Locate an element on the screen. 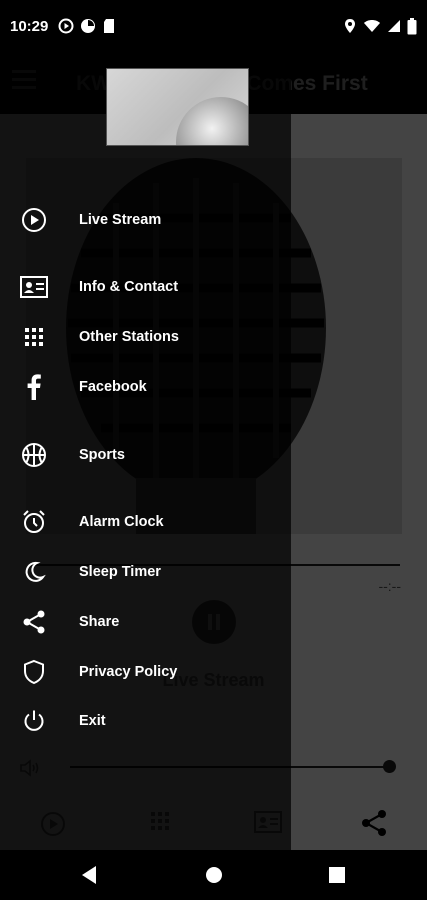 The width and height of the screenshot is (427, 900). drawer-item-privacy-policy: Privacy Policy is located at coordinates (145, 672).